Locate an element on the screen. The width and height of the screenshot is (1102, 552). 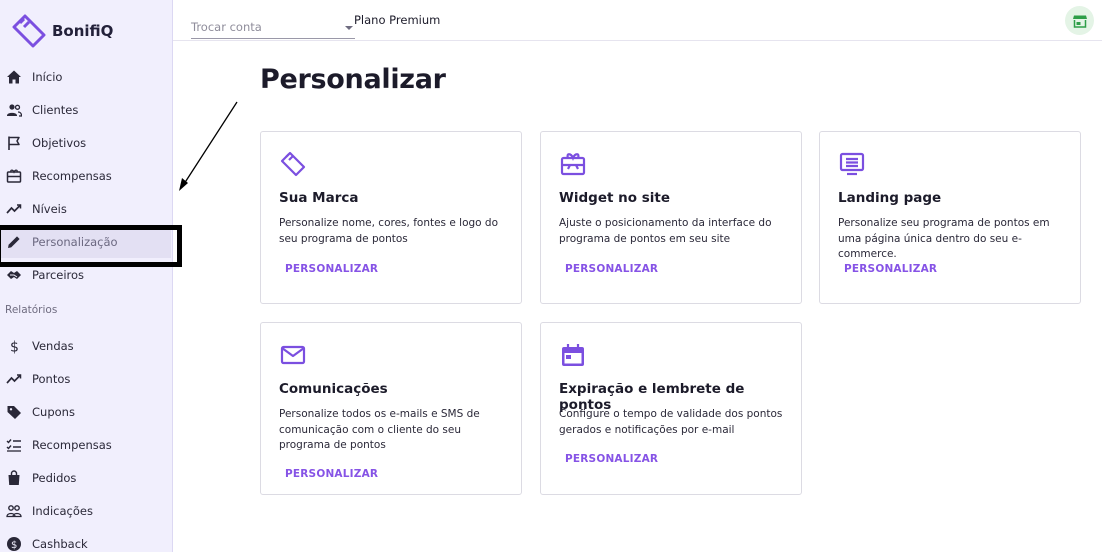
store-button is located at coordinates (1079, 20).